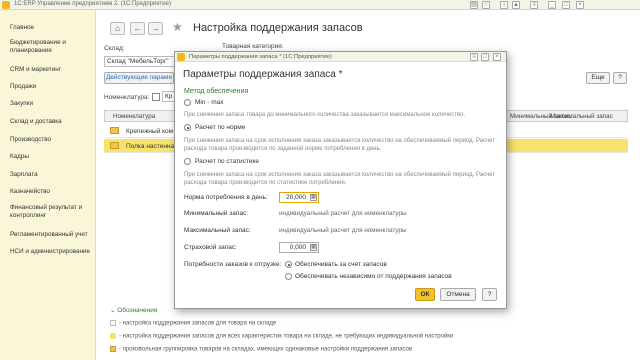 This screenshot has width=640, height=360. Describe the element at coordinates (187, 102) in the screenshot. I see `radio-min-max` at that location.